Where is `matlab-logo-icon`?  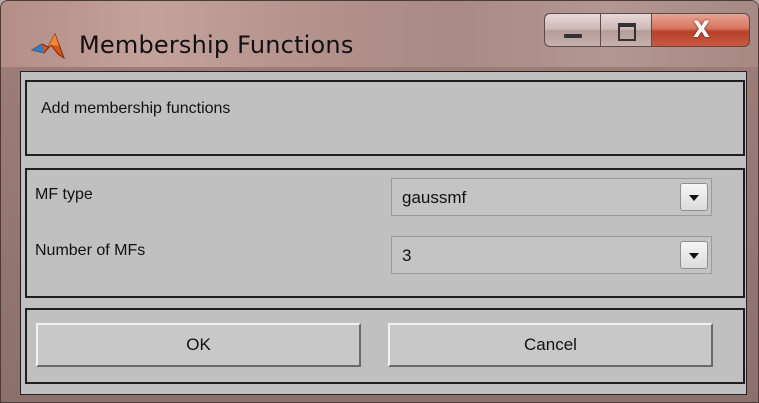
matlab-logo-icon is located at coordinates (48, 46).